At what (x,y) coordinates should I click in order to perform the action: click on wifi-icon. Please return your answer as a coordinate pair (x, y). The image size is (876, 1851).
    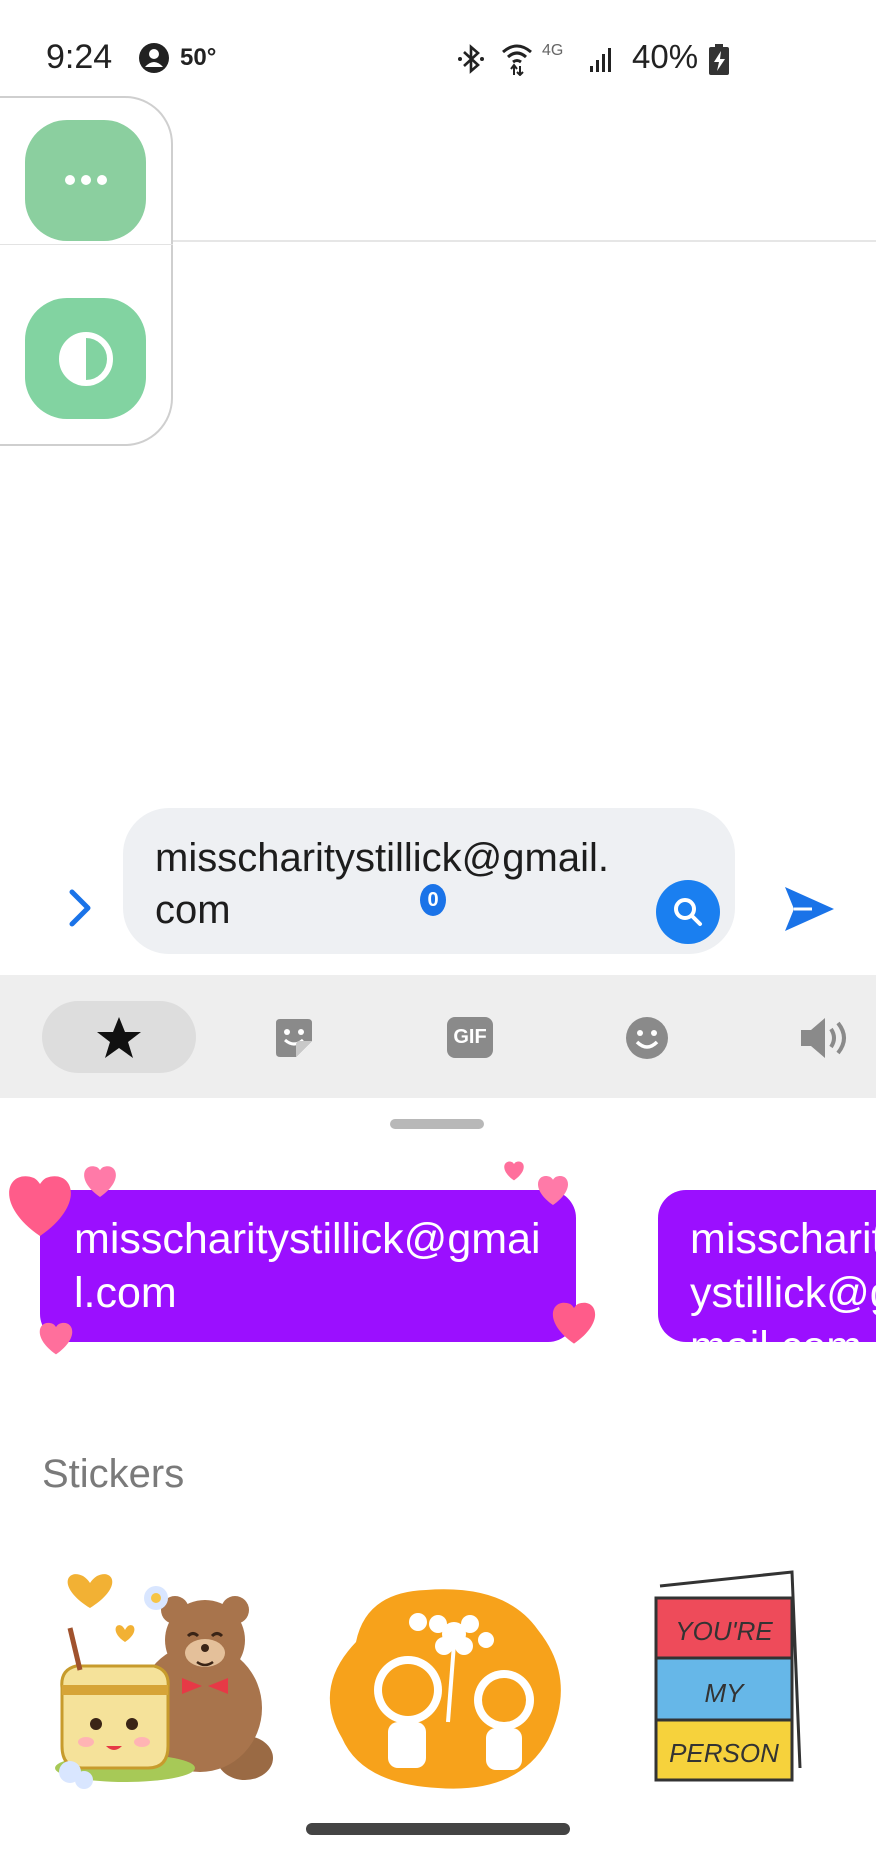
    Looking at the image, I should click on (517, 60).